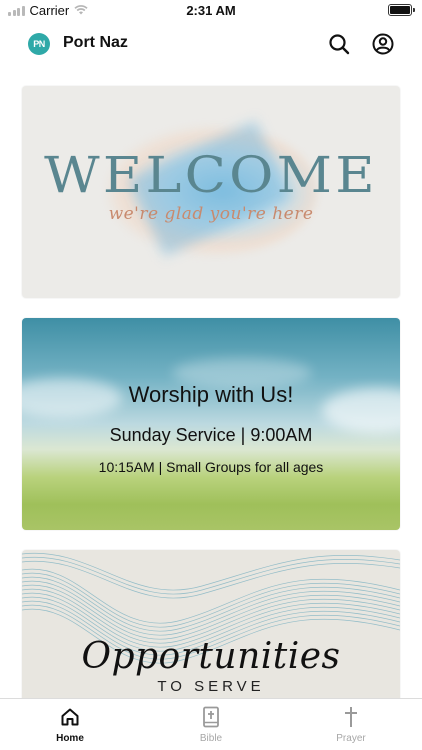 The width and height of the screenshot is (422, 750). I want to click on cross-icon, so click(351, 717).